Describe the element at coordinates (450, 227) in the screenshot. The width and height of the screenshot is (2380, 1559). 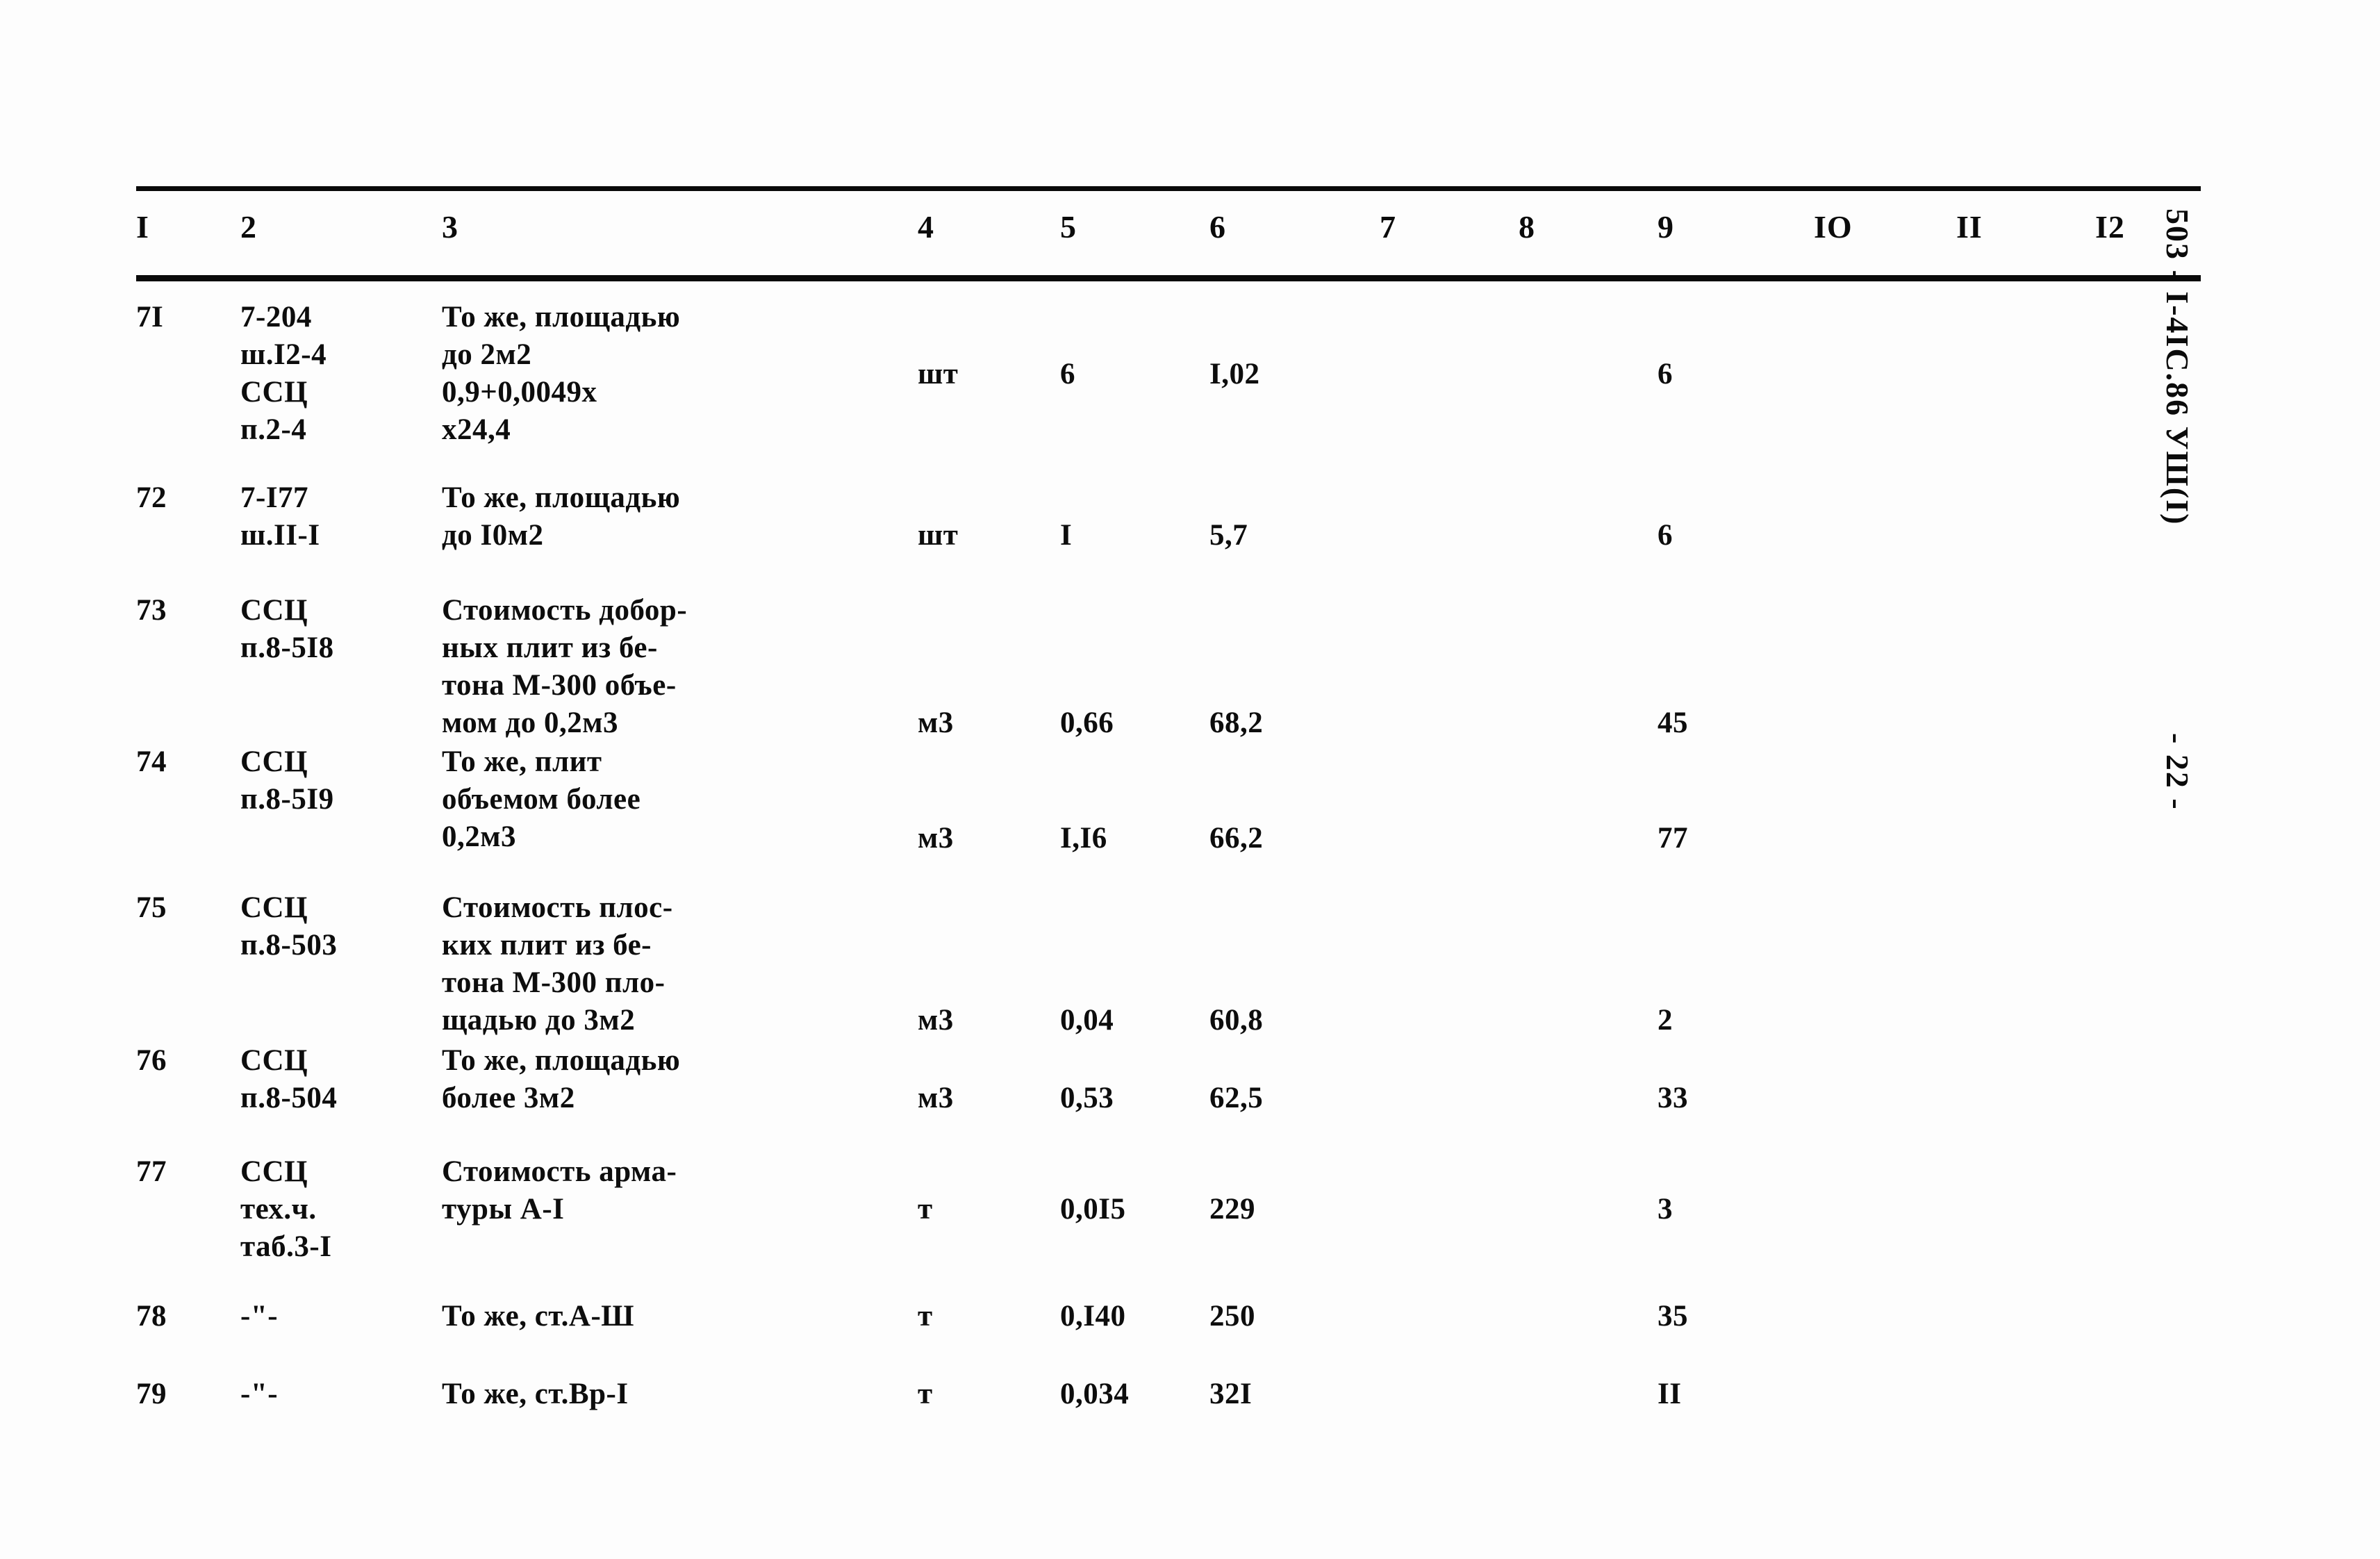
I see `column-header-3: 3` at that location.